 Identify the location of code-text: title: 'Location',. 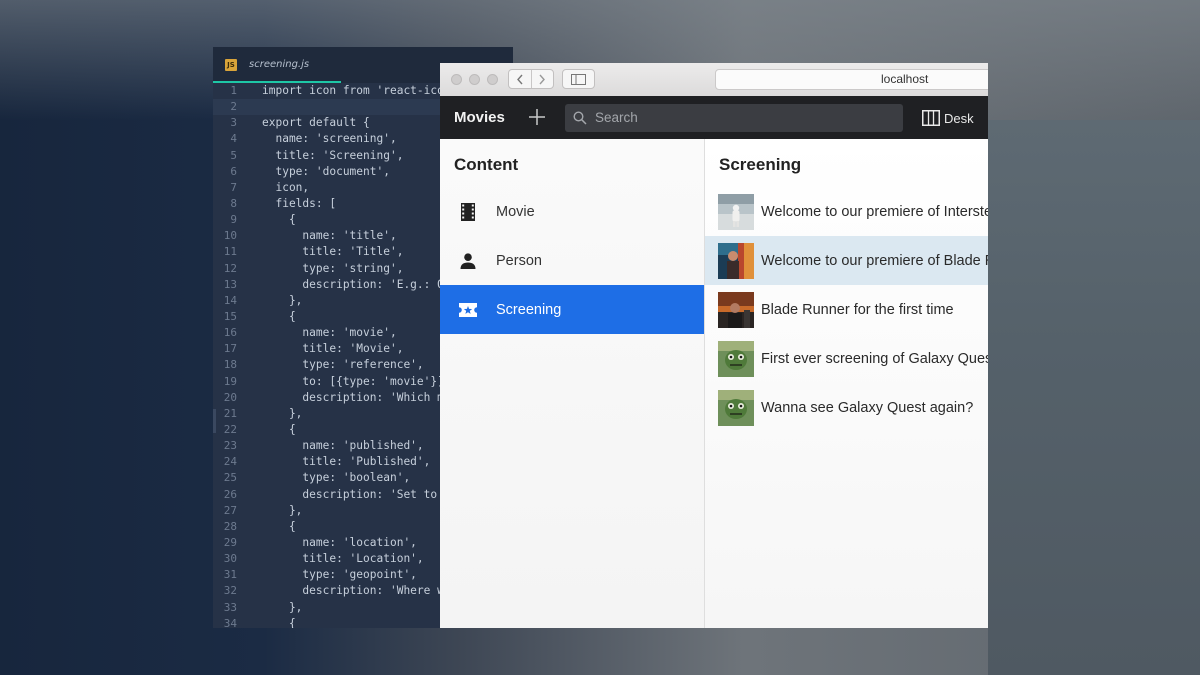
(343, 559).